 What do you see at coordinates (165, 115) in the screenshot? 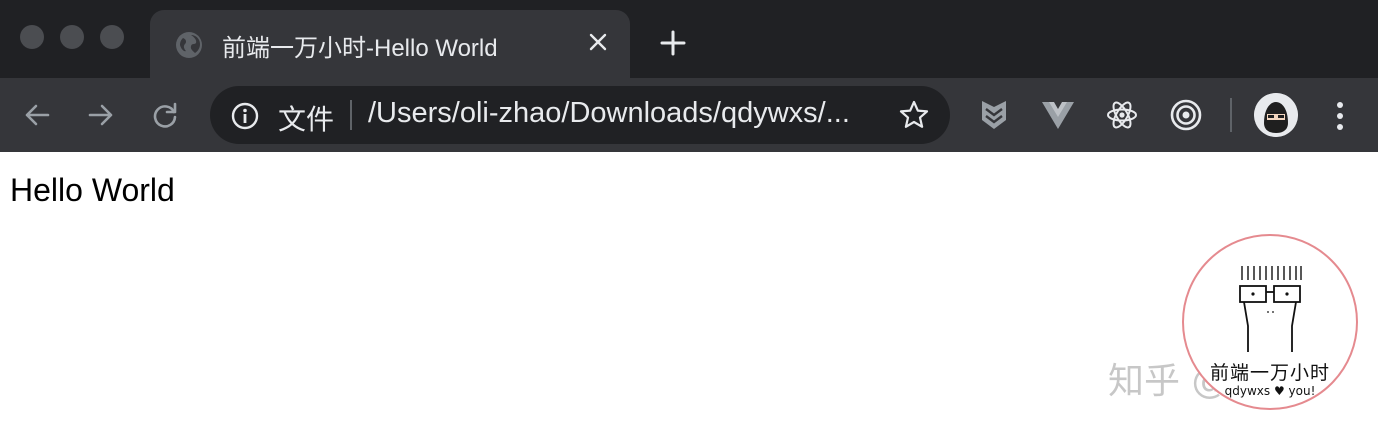
I see `reload-icon` at bounding box center [165, 115].